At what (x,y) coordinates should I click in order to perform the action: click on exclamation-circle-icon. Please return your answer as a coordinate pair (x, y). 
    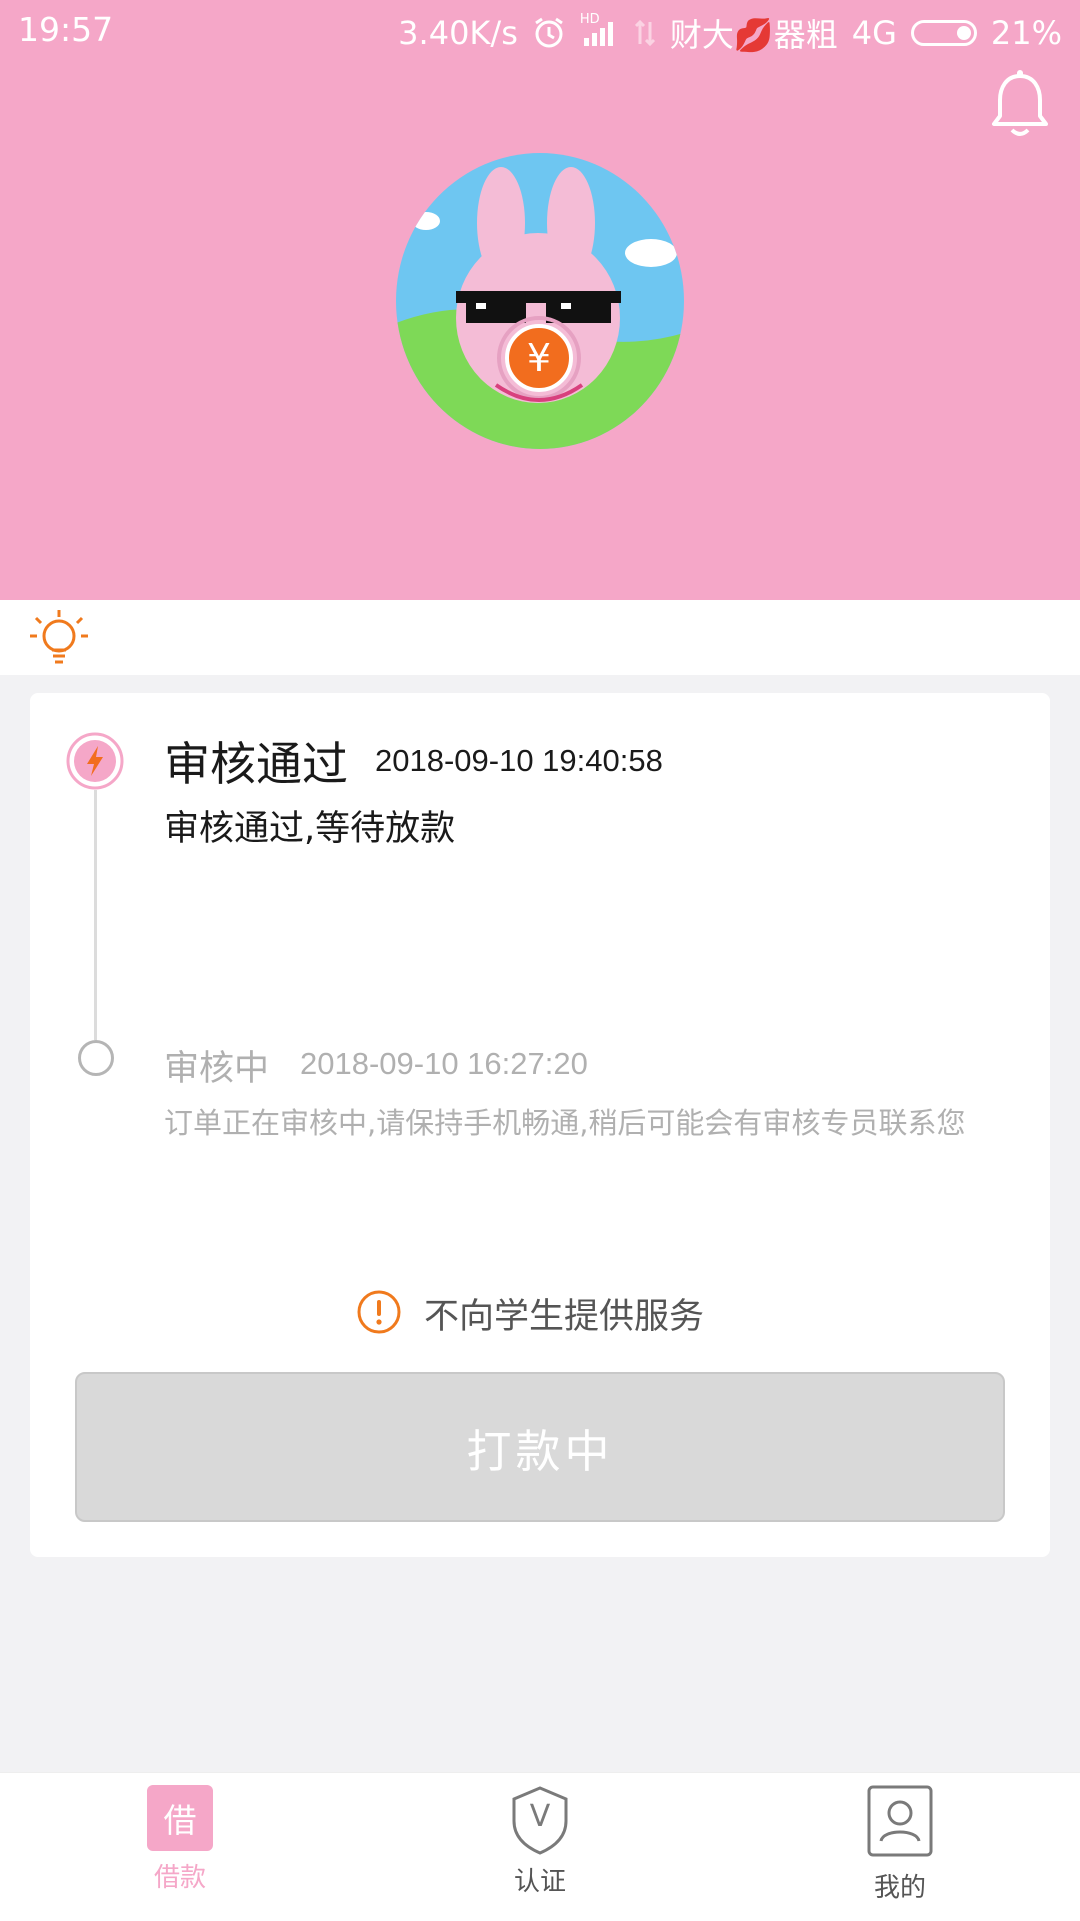
    Looking at the image, I should click on (379, 1314).